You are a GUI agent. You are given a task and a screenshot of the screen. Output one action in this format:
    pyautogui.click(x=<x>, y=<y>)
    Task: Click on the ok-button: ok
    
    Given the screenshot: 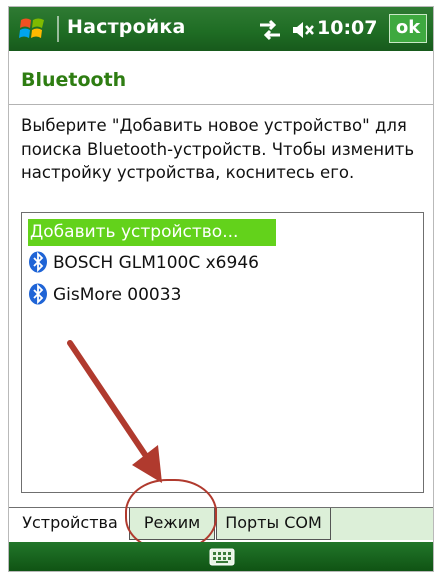 What is the action you would take?
    pyautogui.click(x=408, y=28)
    